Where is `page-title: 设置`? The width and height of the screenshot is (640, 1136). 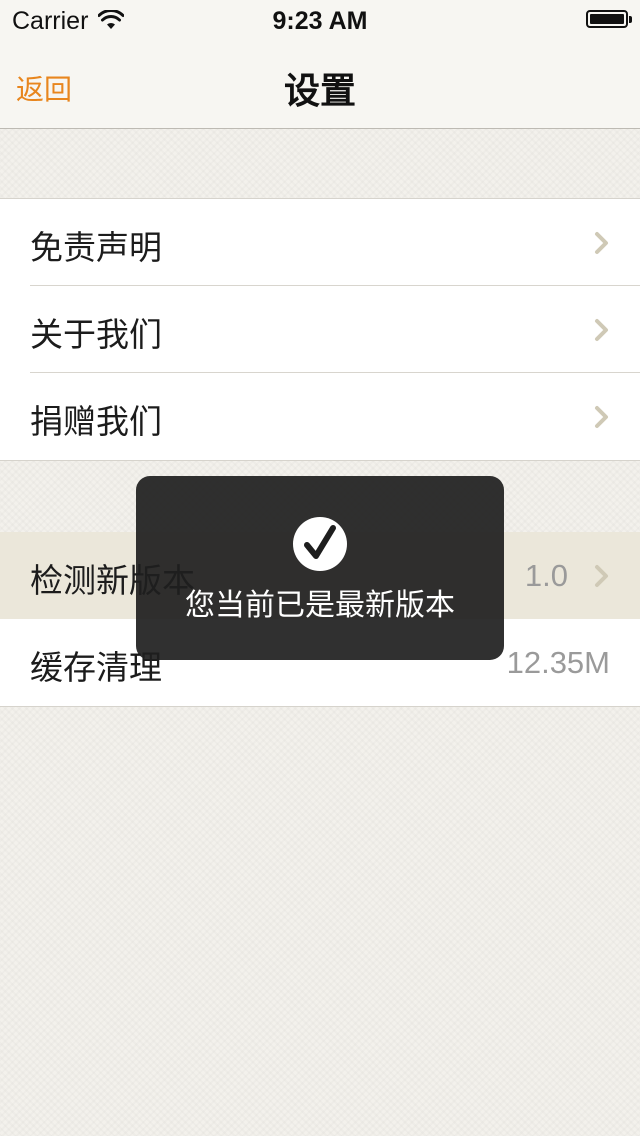 page-title: 设置 is located at coordinates (319, 91).